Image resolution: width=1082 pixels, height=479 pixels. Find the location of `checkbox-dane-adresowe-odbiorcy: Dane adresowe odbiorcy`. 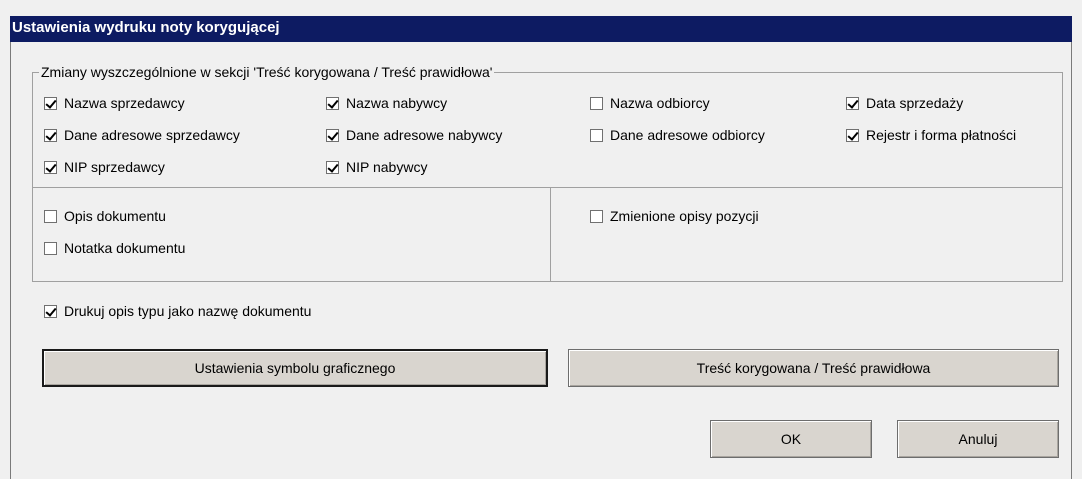

checkbox-dane-adresowe-odbiorcy: Dane adresowe odbiorcy is located at coordinates (677, 135).